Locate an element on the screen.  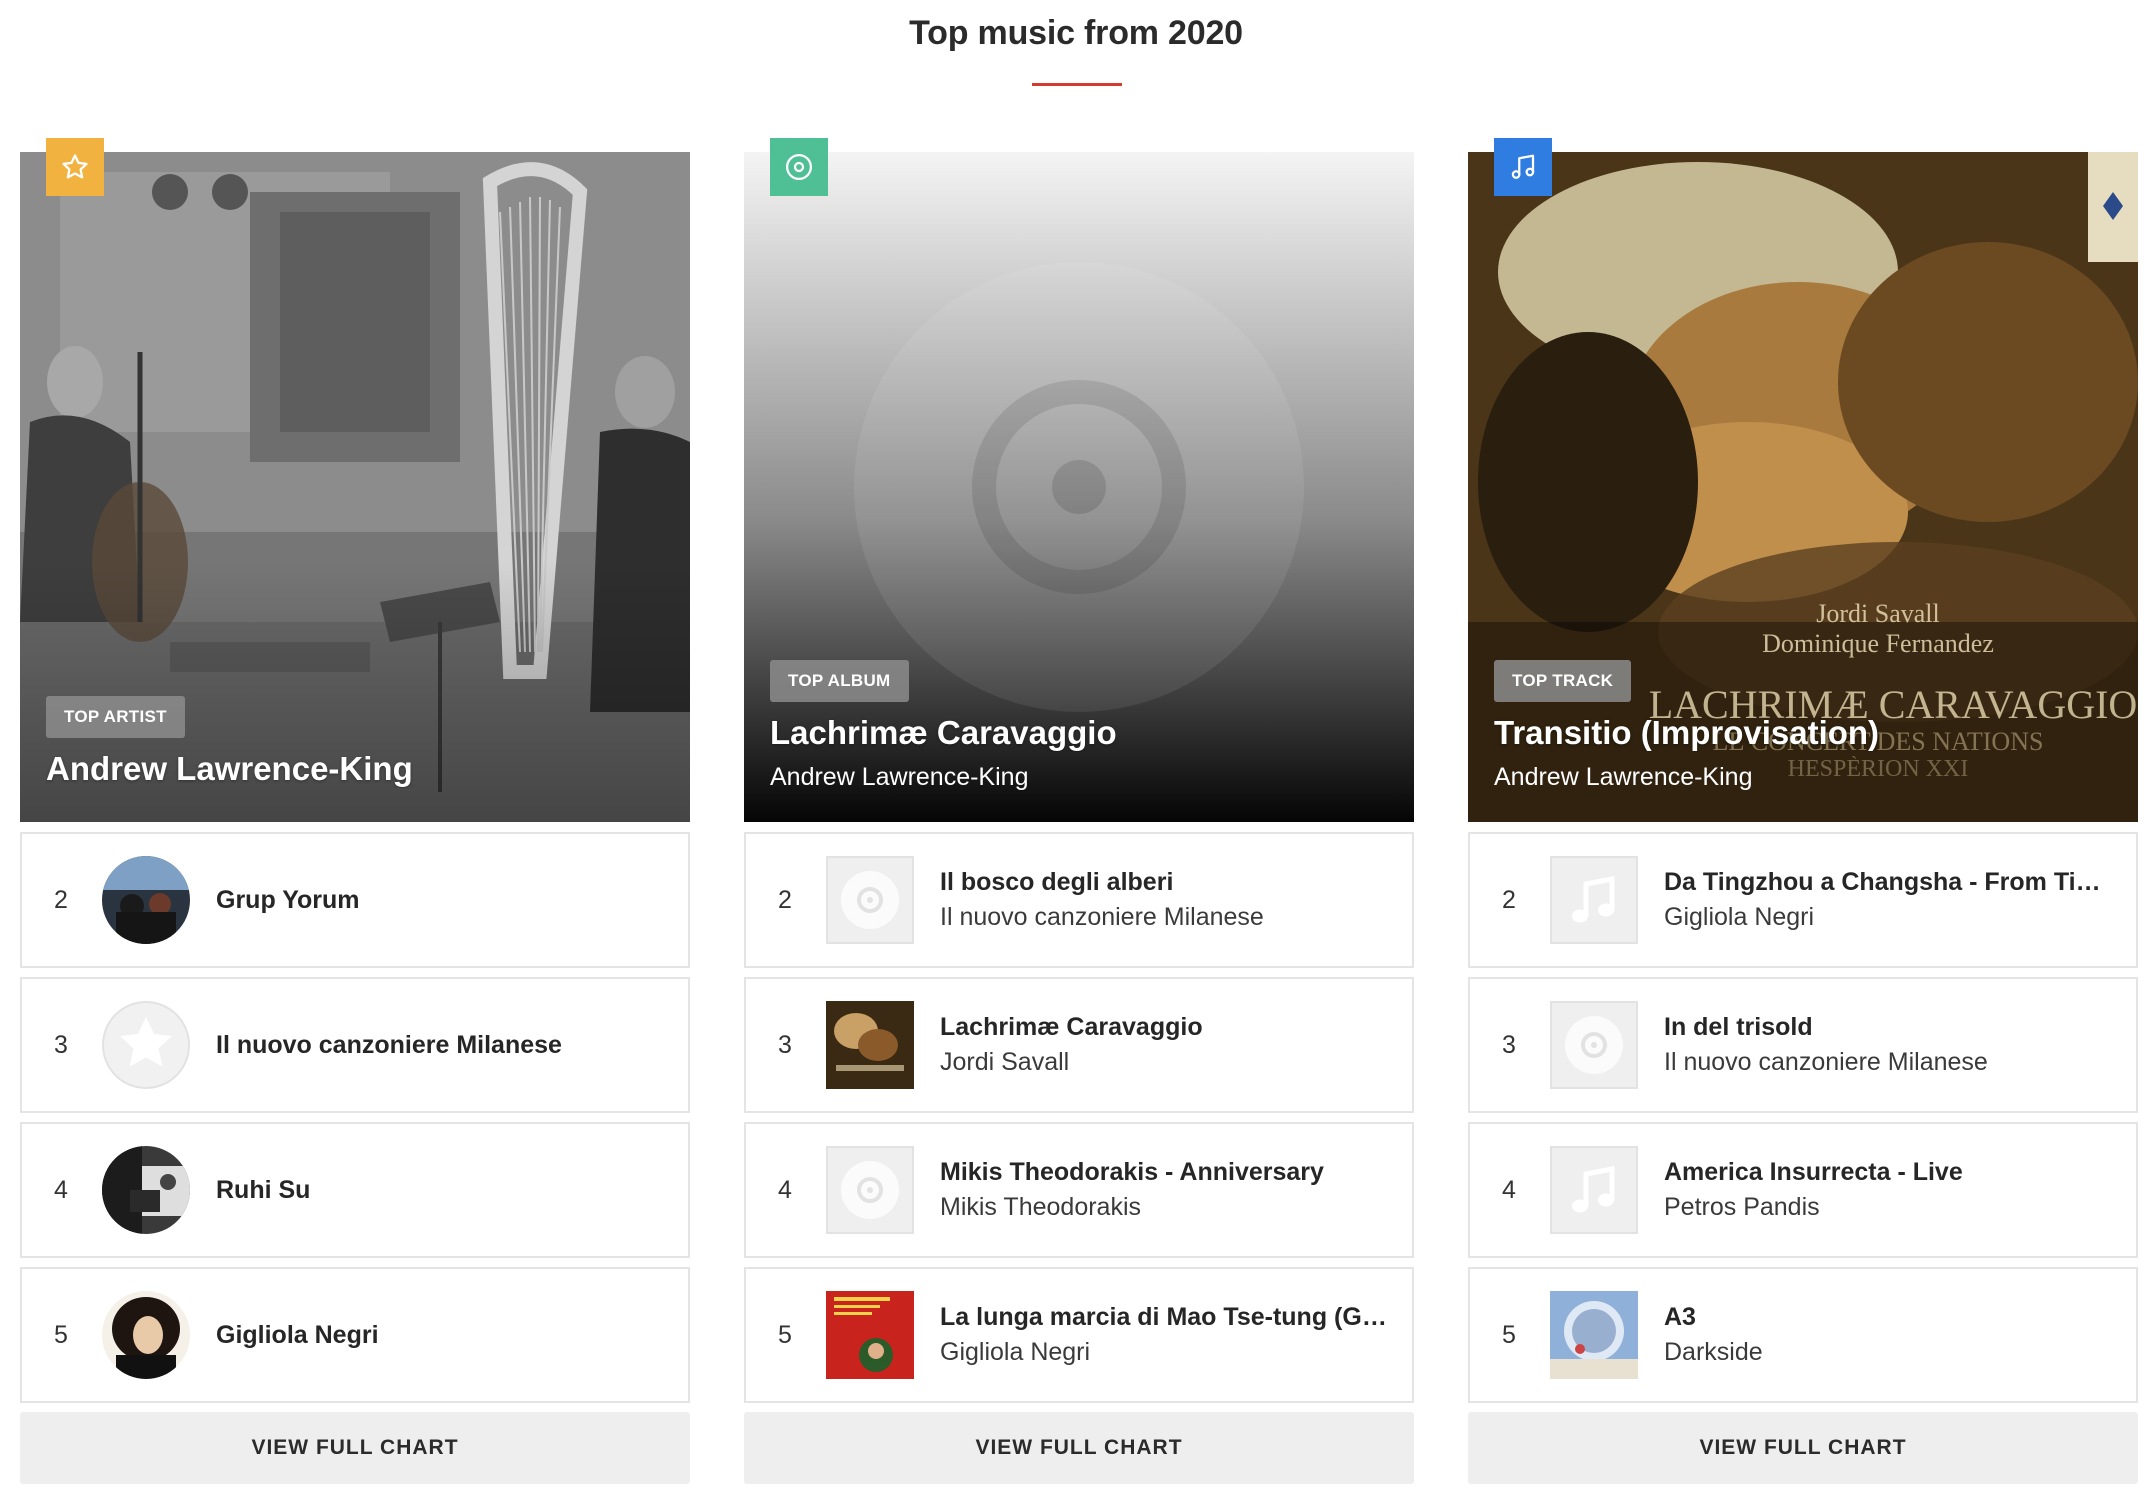
music-note-icon is located at coordinates (1523, 166).